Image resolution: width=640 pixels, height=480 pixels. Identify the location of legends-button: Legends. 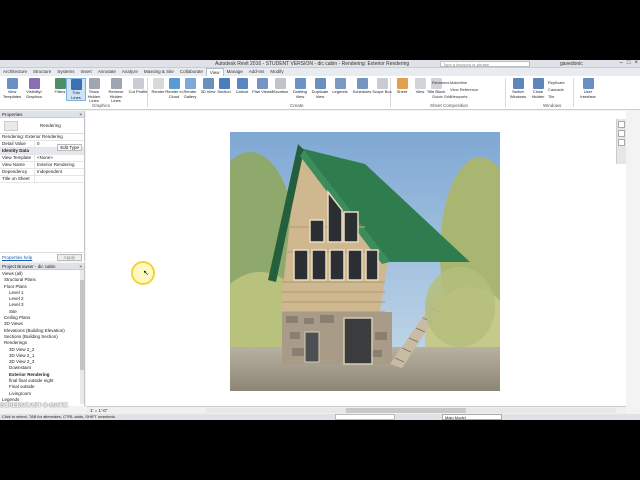
(340, 86).